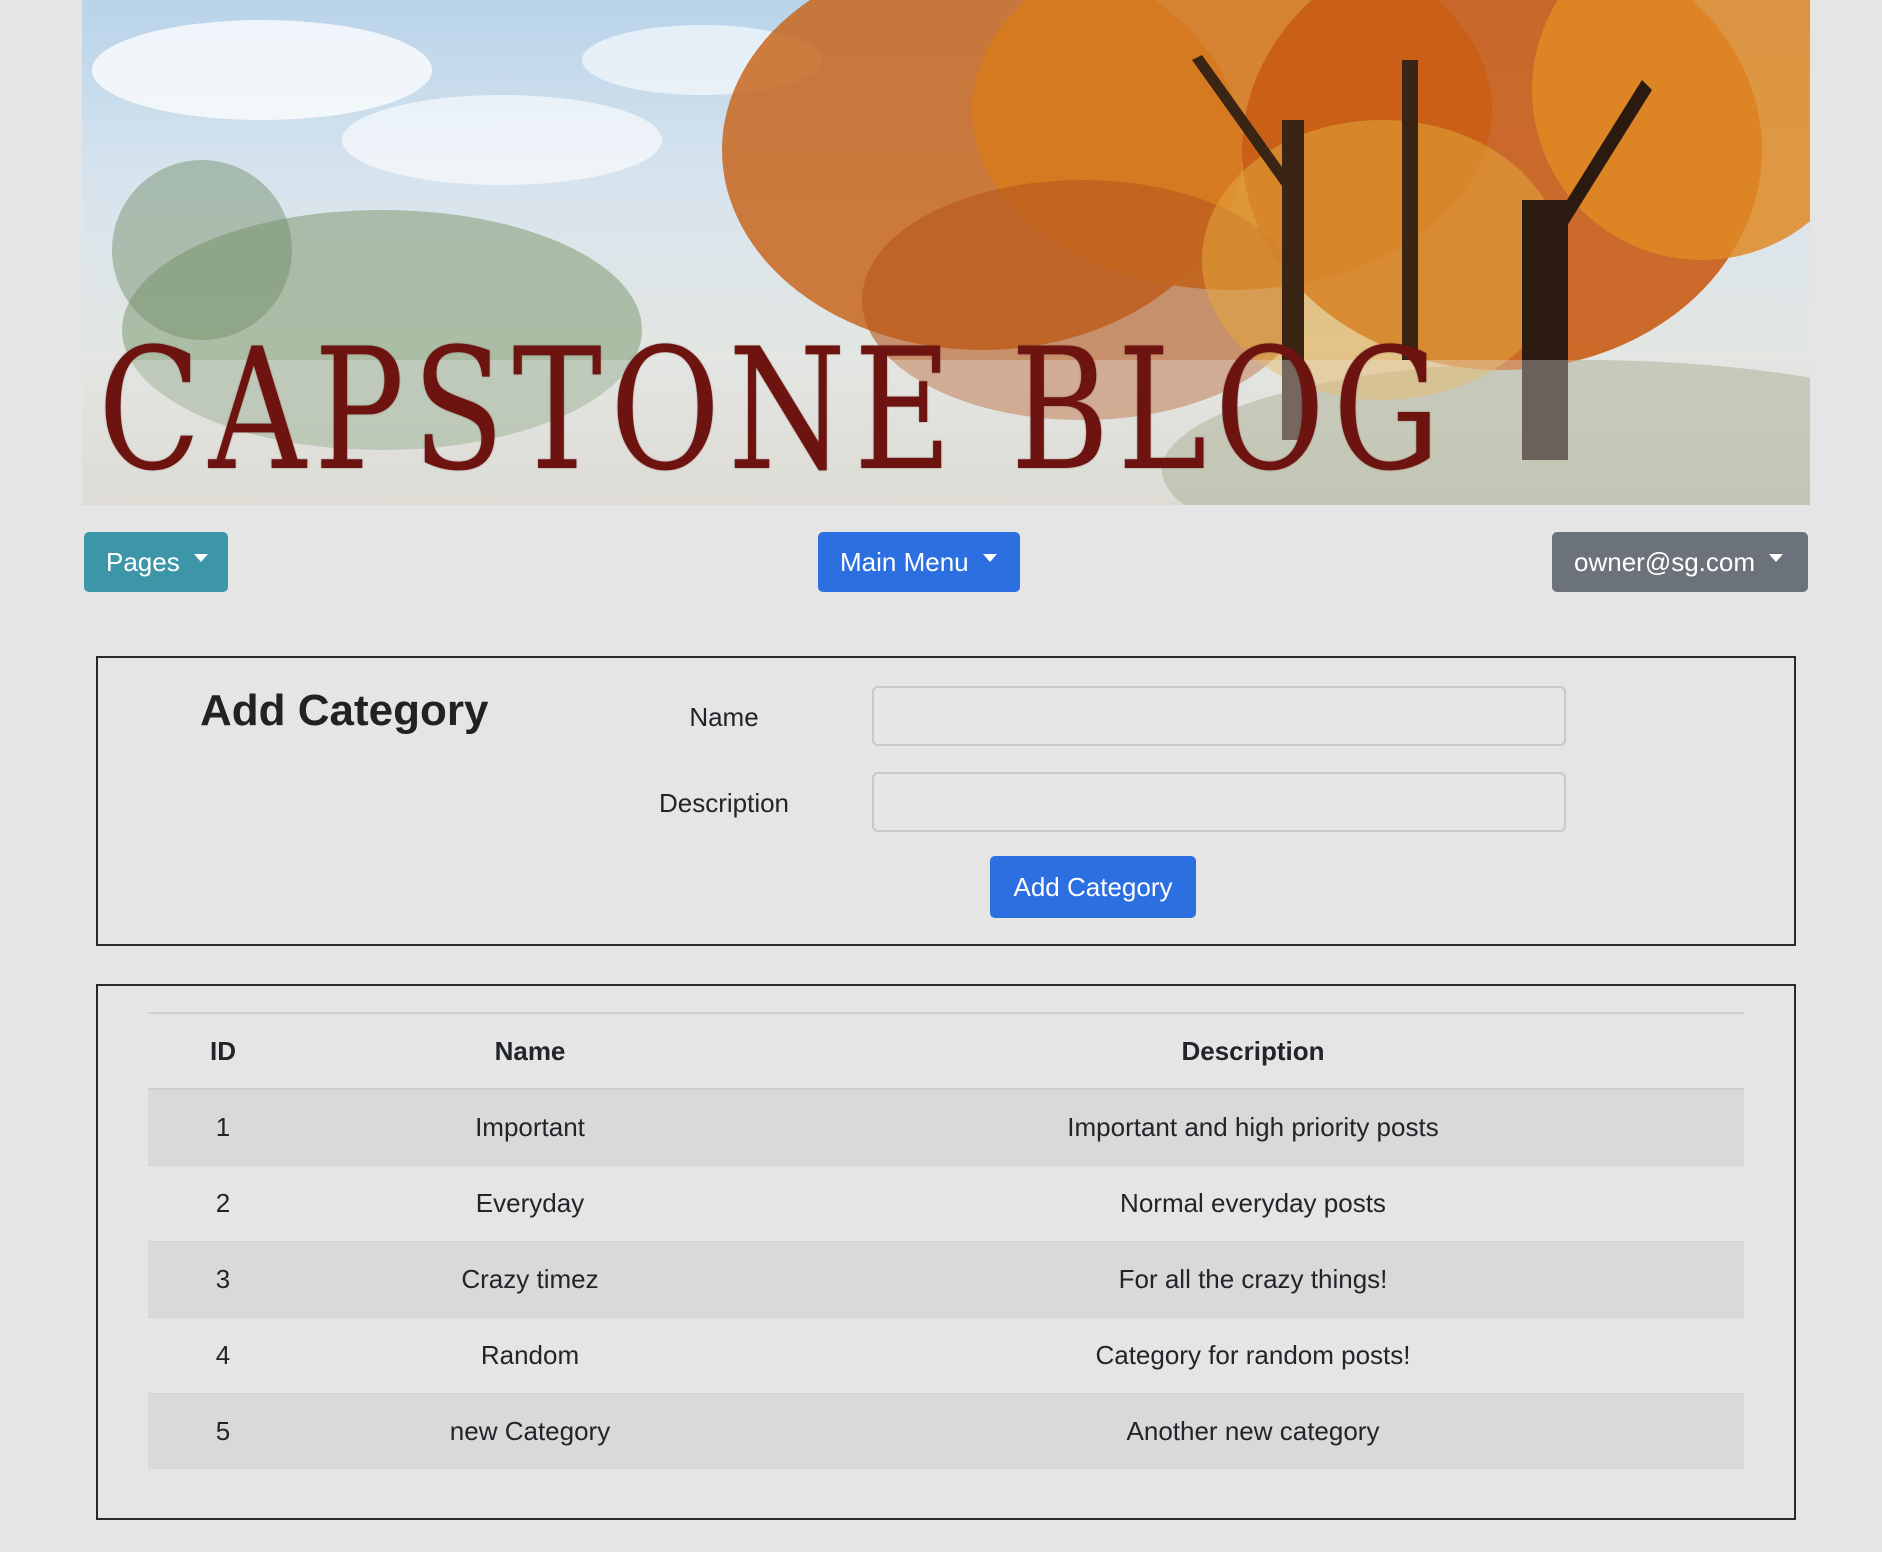 This screenshot has height=1552, width=1882. I want to click on user-dropdown-label: owner@sg.com, so click(1665, 562).